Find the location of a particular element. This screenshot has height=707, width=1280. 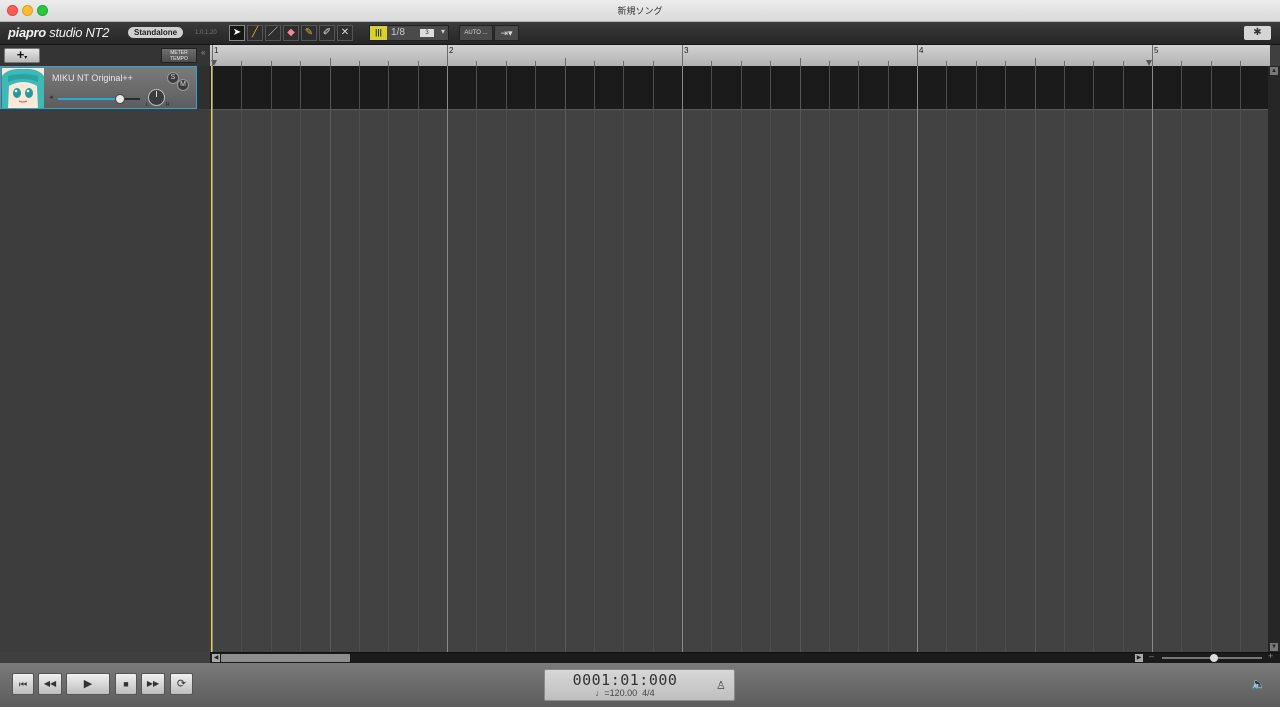

play-icon: ▶ is located at coordinates (88, 684).